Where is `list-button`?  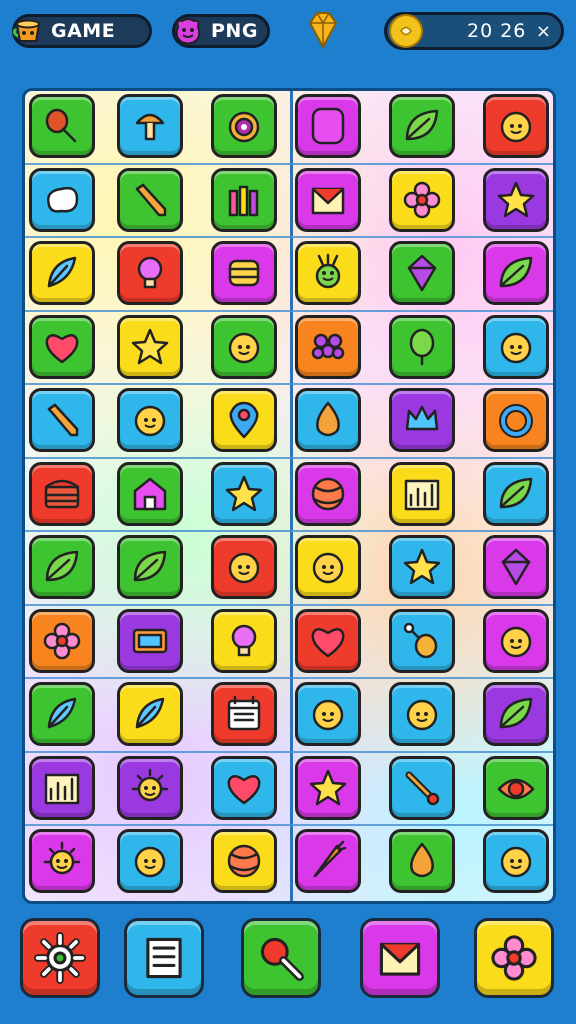 list-button is located at coordinates (164, 958).